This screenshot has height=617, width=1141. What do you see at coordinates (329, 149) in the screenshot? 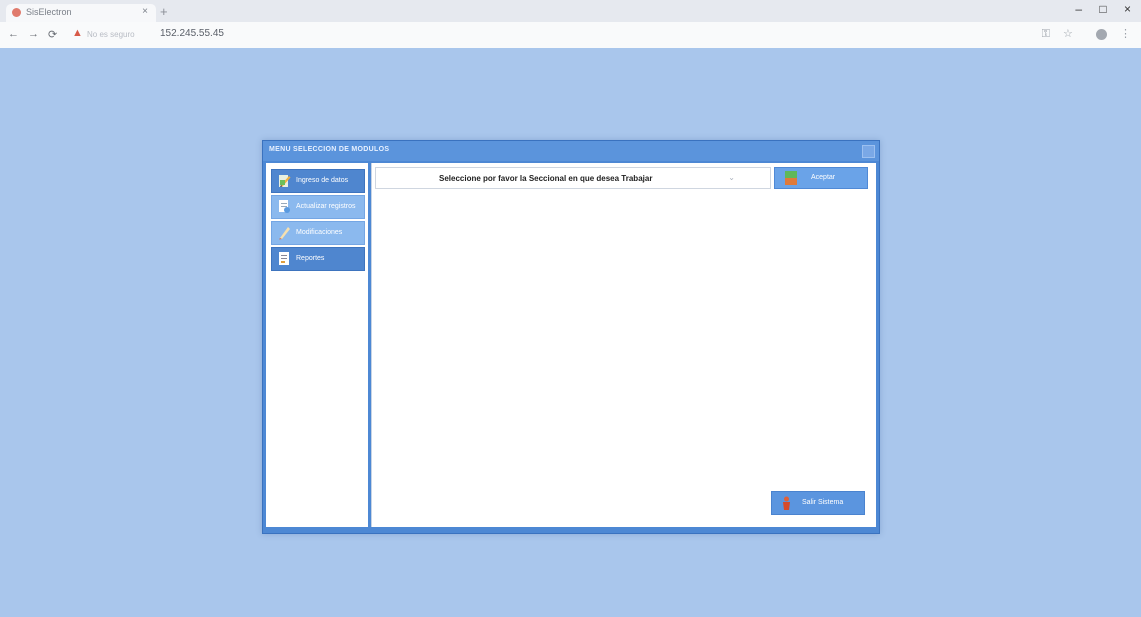
I see `dialog-title: MENU SELECCION DE MODULOS` at bounding box center [329, 149].